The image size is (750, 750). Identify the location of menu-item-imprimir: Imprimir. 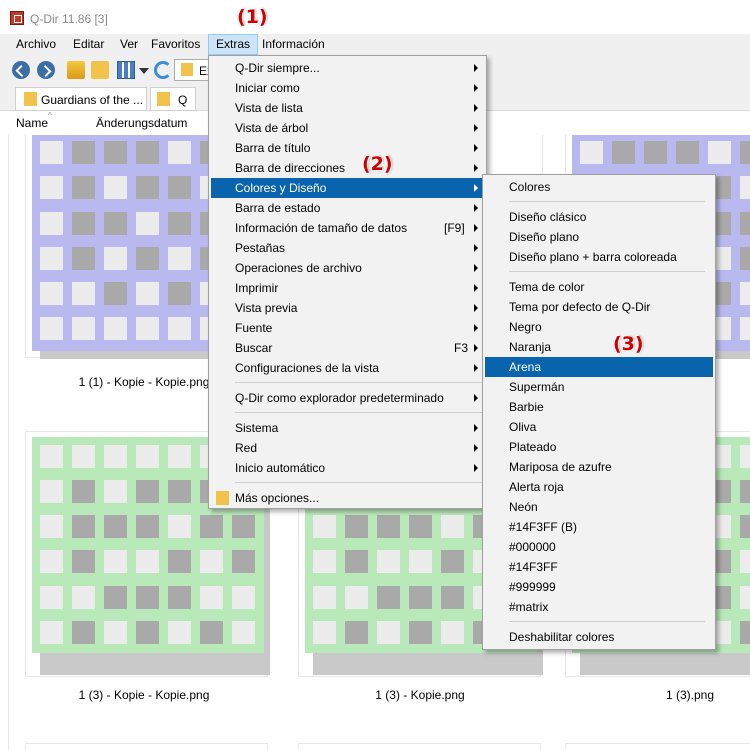
(347, 288).